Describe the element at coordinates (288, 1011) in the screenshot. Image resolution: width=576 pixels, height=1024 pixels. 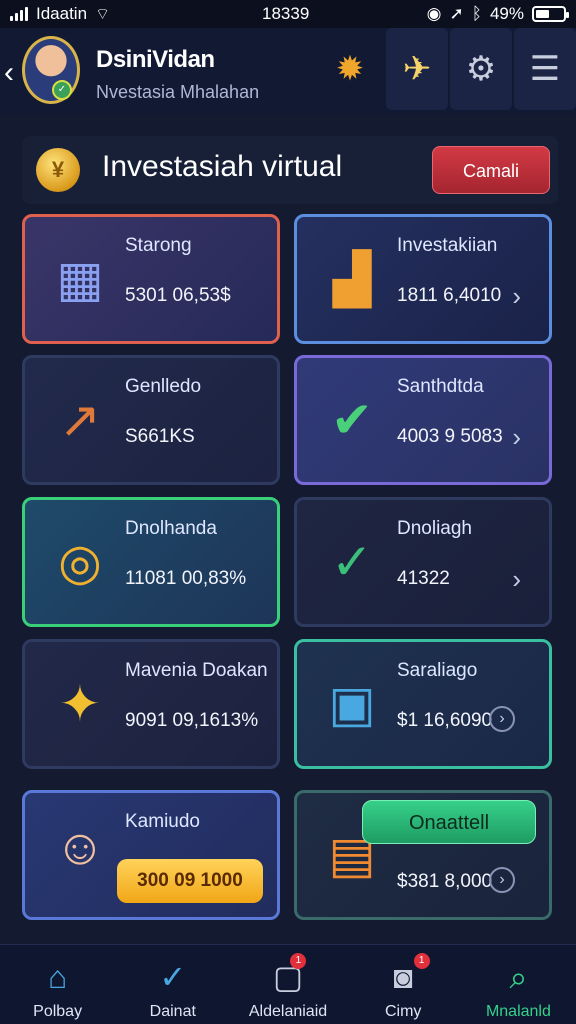
I see `tab-label: Aldelaniaid` at that location.